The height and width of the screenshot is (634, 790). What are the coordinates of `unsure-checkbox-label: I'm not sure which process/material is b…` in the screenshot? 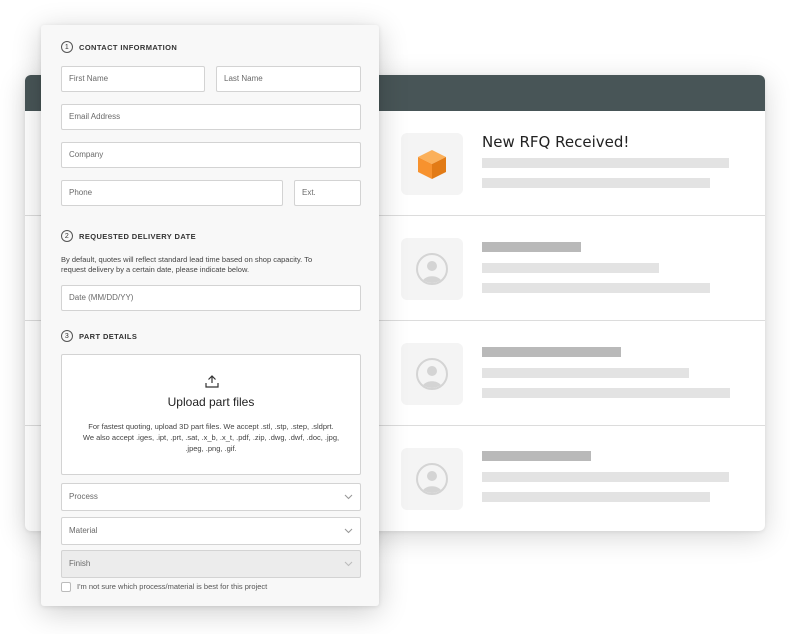 It's located at (172, 587).